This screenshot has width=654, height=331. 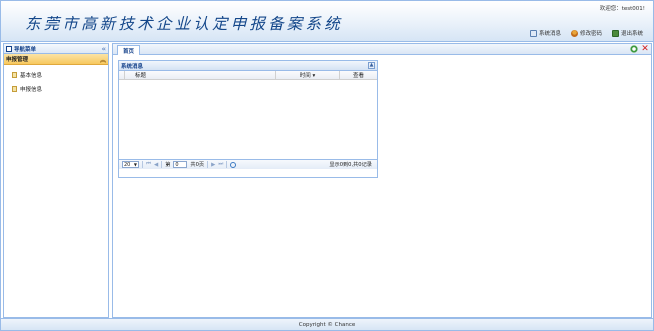 I want to click on page-prefix: 第, so click(x=168, y=165).